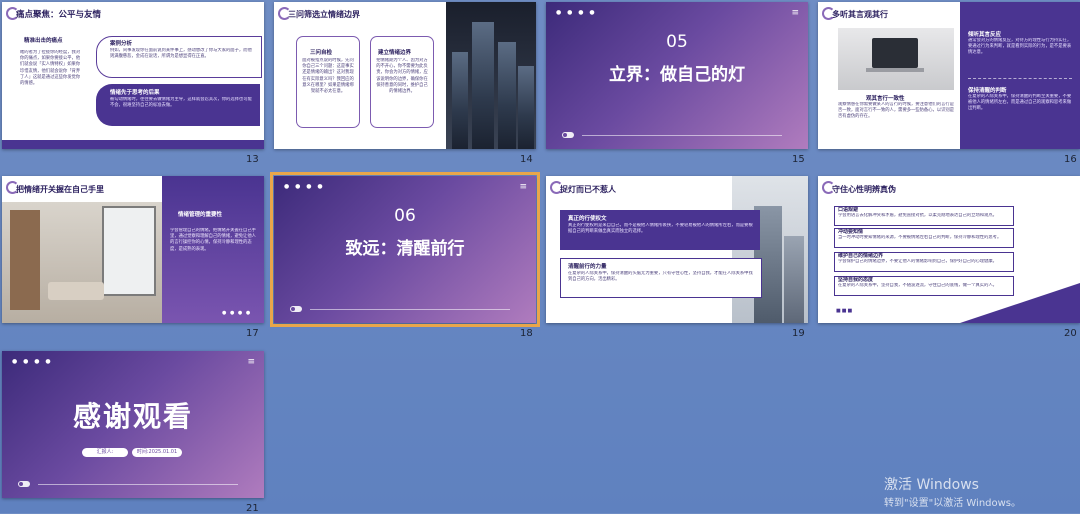 The image size is (1080, 514). I want to click on date-pill: 时间:2025.01.01, so click(157, 452).